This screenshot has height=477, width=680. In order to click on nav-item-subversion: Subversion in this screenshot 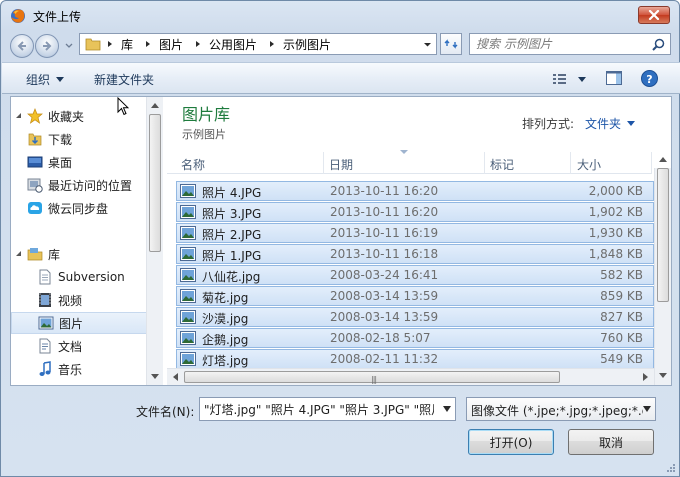, I will do `click(79, 277)`.